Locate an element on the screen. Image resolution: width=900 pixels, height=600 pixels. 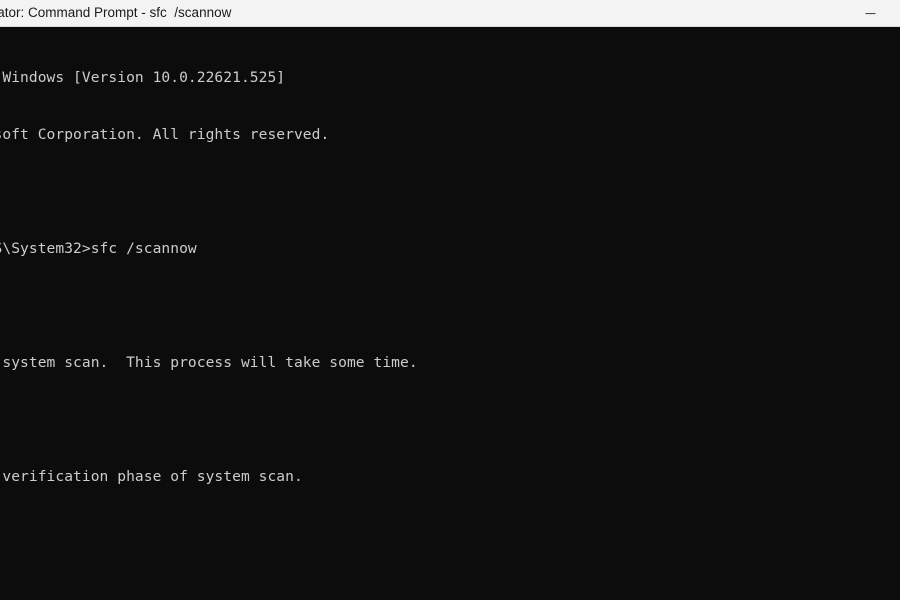
window-controls is located at coordinates (873, 13).